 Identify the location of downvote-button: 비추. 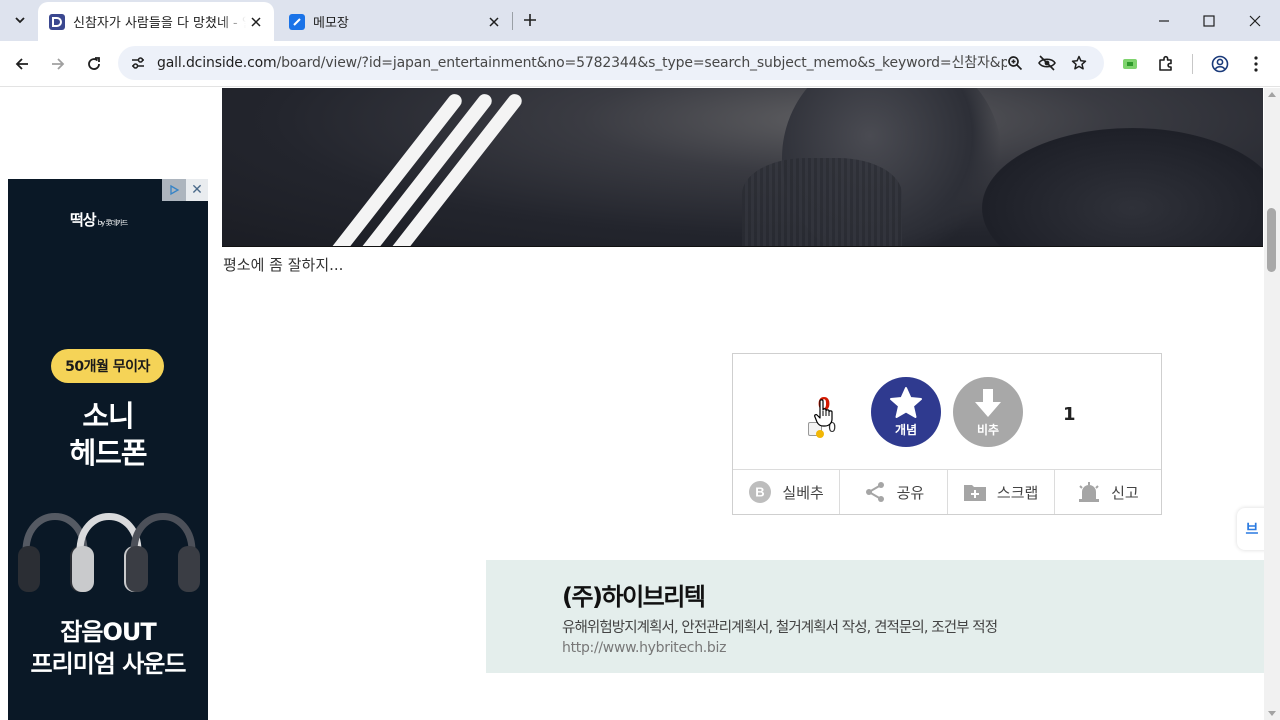
(988, 412).